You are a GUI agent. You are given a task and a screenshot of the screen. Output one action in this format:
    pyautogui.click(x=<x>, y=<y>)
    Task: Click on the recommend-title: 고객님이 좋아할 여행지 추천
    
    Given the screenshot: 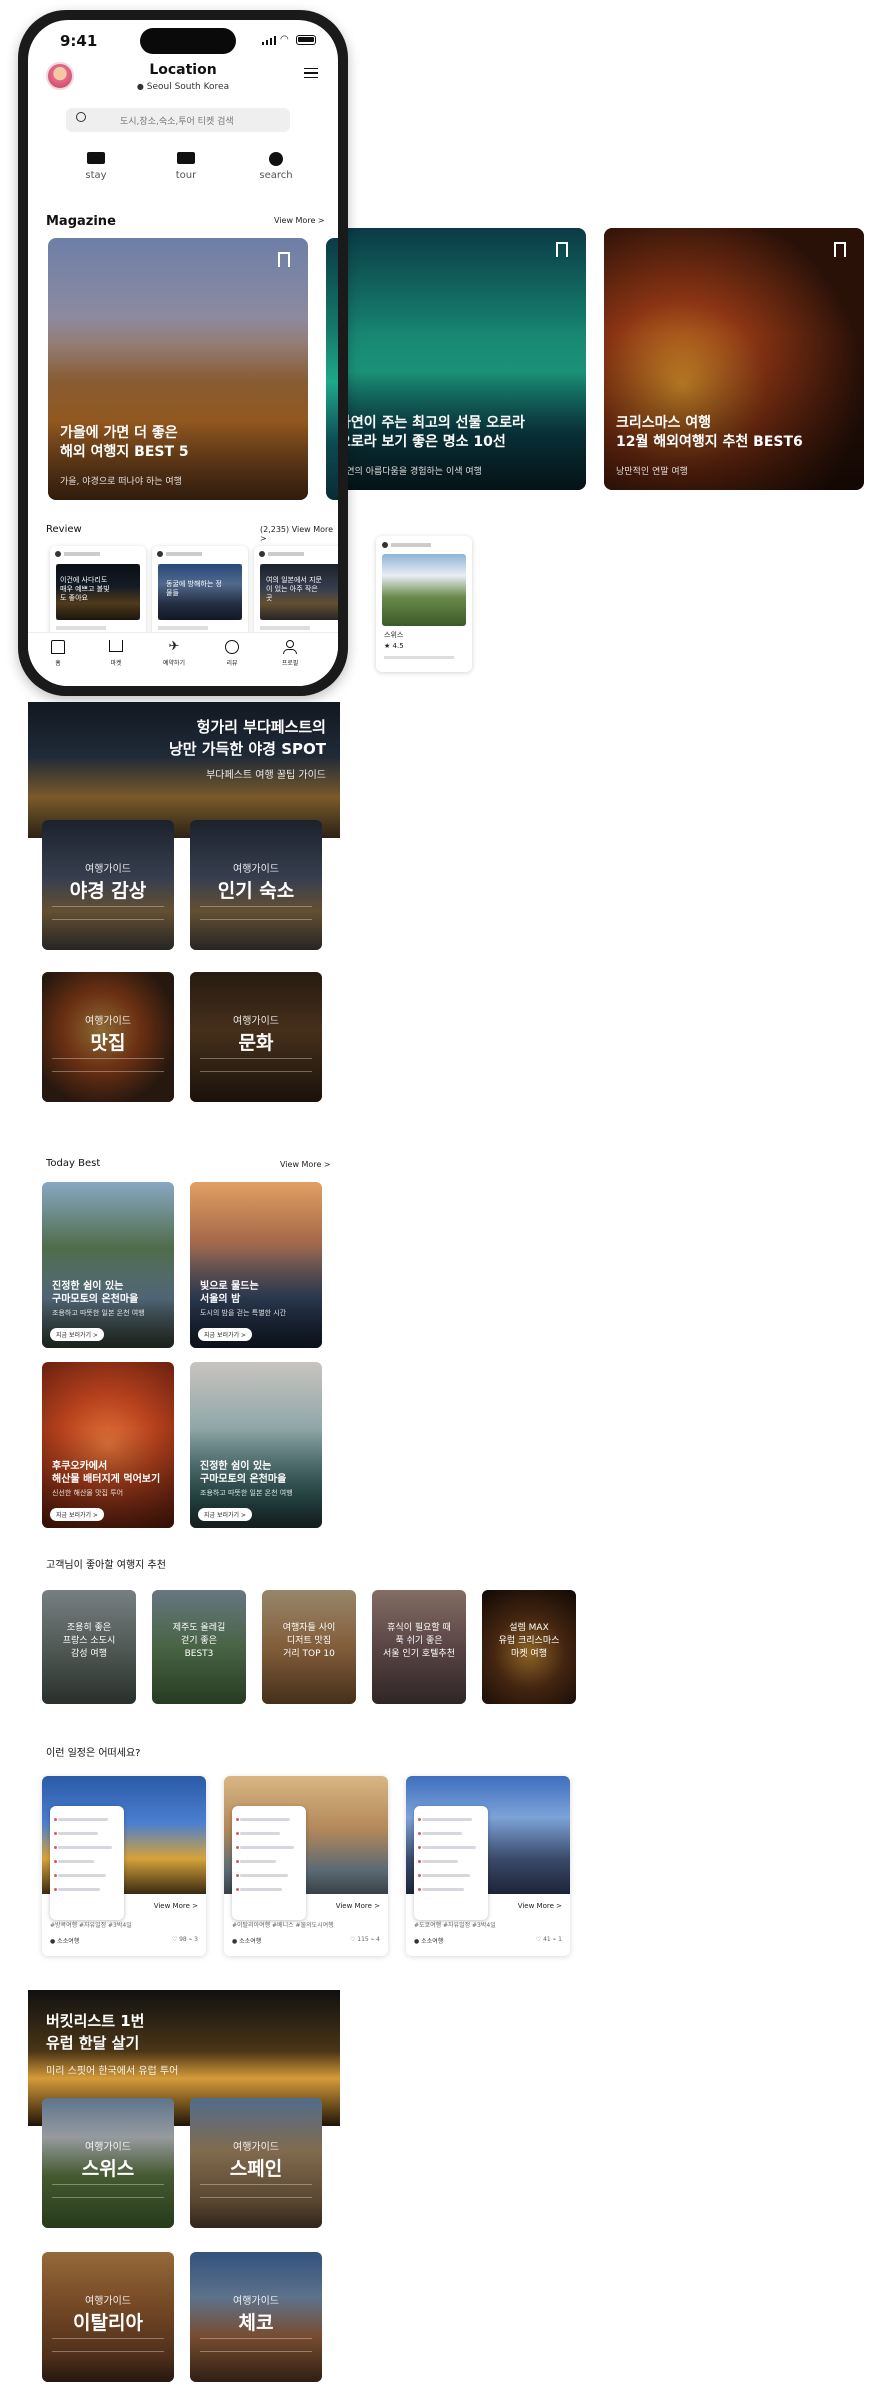 What is the action you would take?
    pyautogui.click(x=106, y=1565)
    